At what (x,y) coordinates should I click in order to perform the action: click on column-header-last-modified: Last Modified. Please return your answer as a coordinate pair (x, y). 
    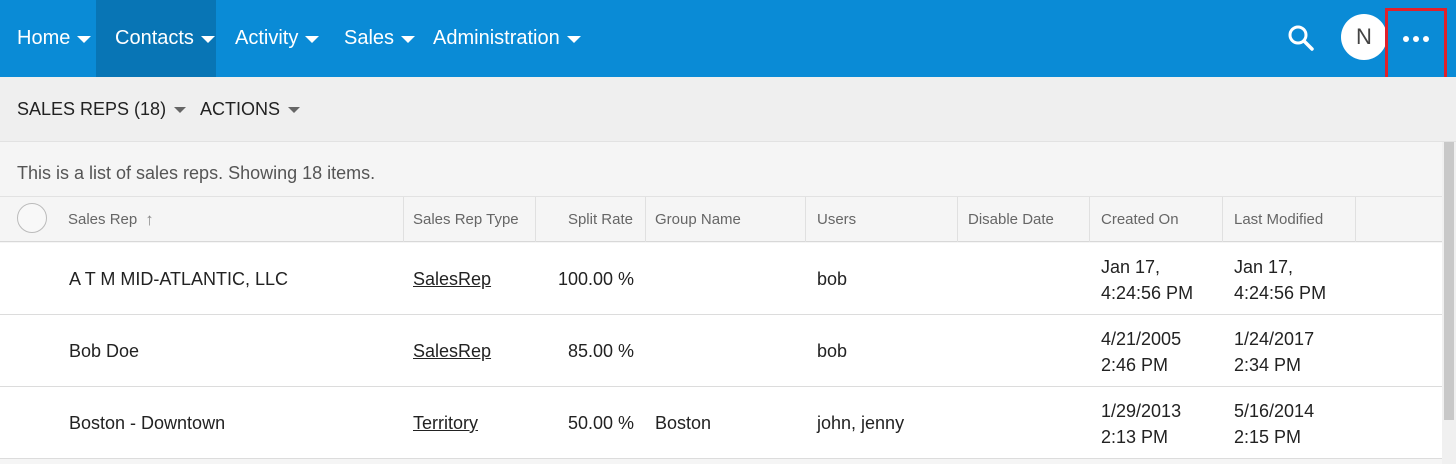
    Looking at the image, I should click on (1289, 219).